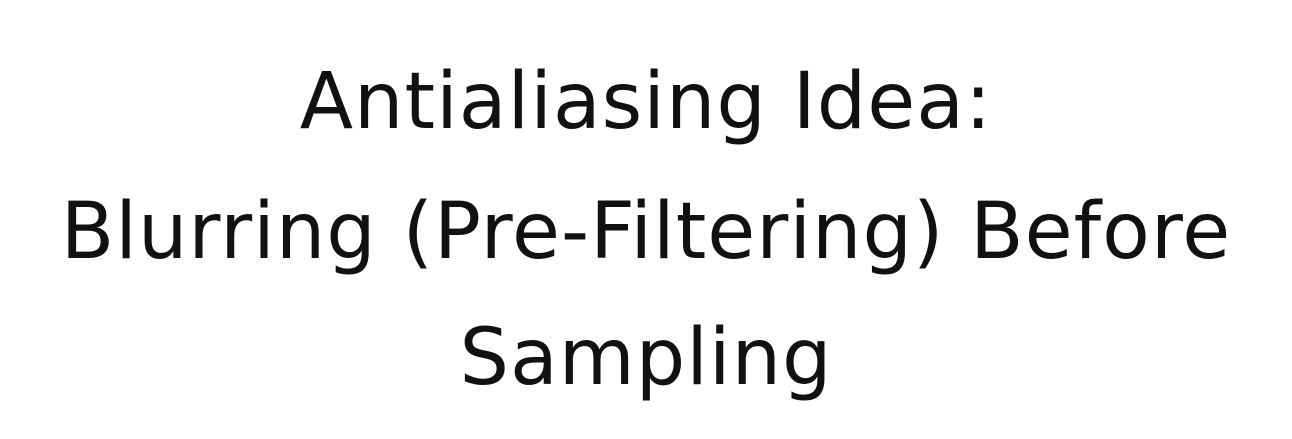  I want to click on slide-title-line-3: Sampling, so click(646, 358).